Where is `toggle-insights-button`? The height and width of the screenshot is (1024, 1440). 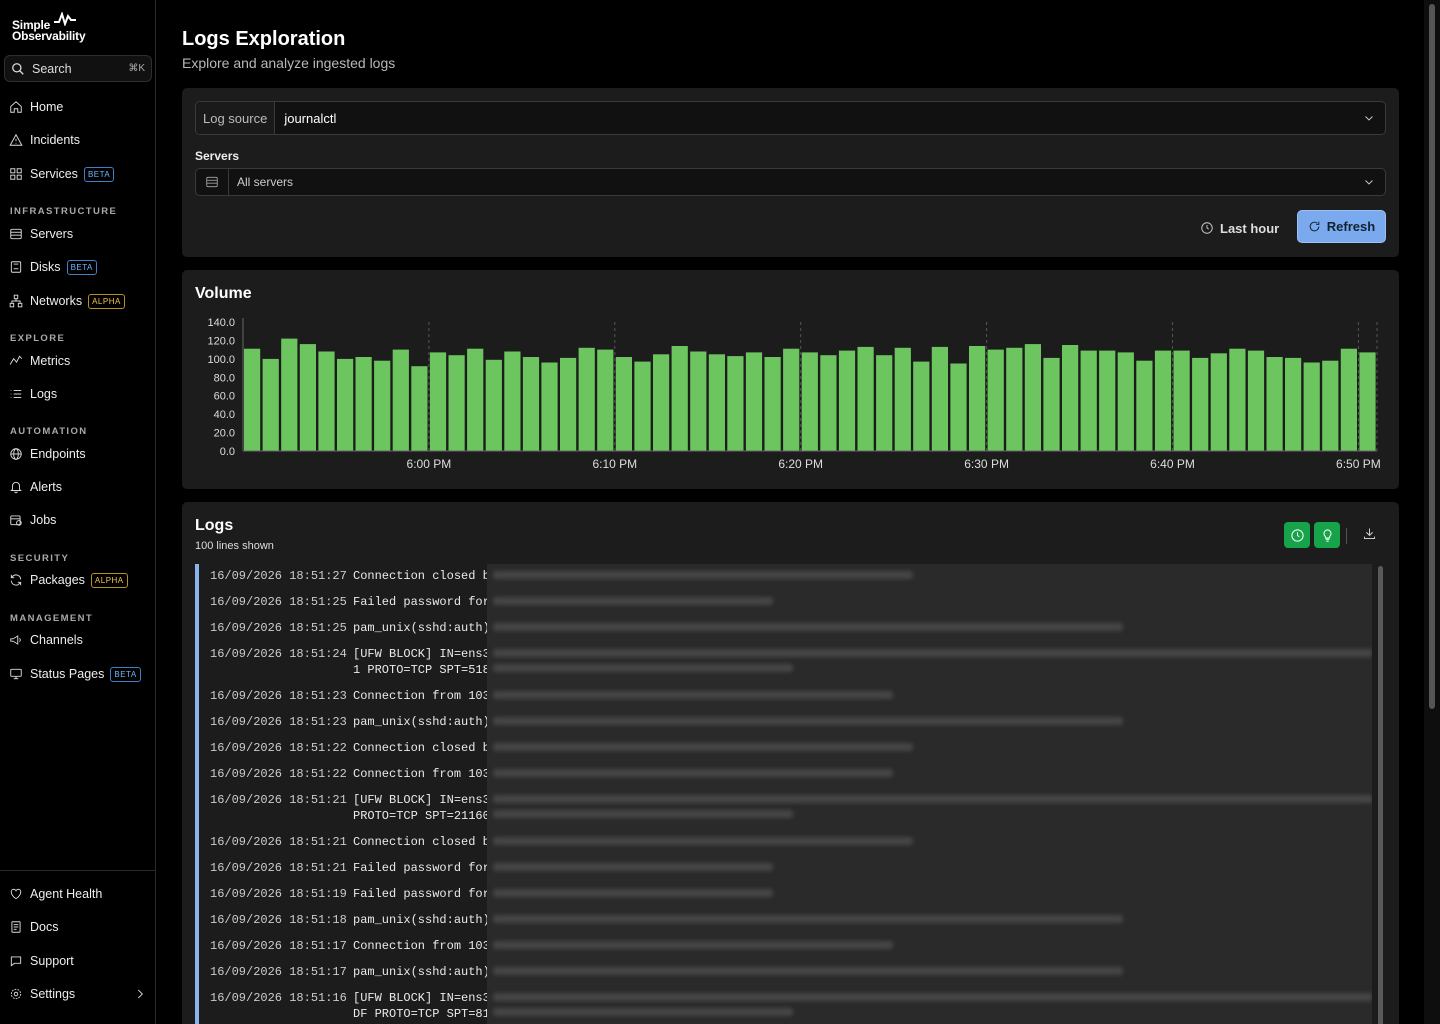
toggle-insights-button is located at coordinates (1327, 535).